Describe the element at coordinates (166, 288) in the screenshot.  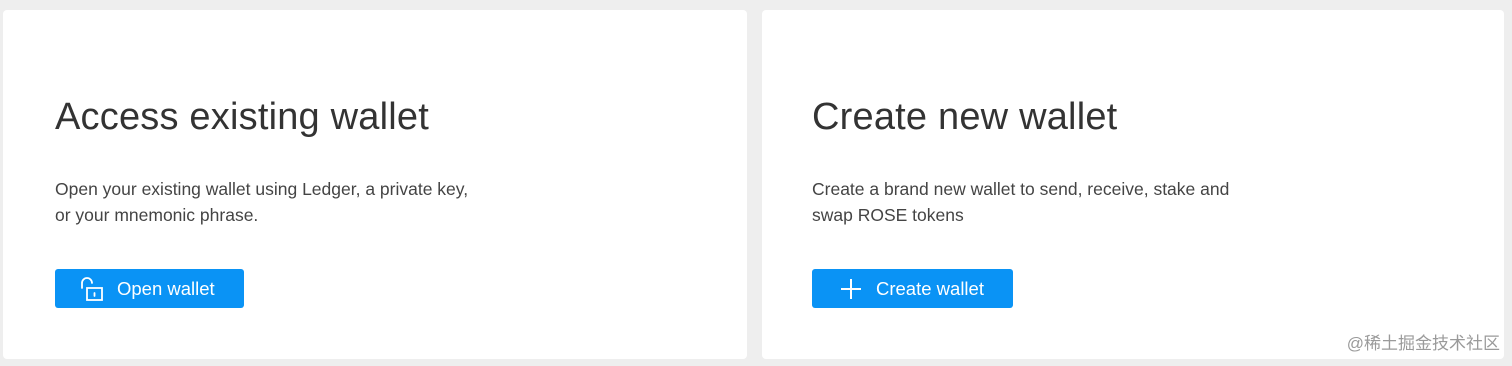
I see `open-wallet-label: Open wallet` at that location.